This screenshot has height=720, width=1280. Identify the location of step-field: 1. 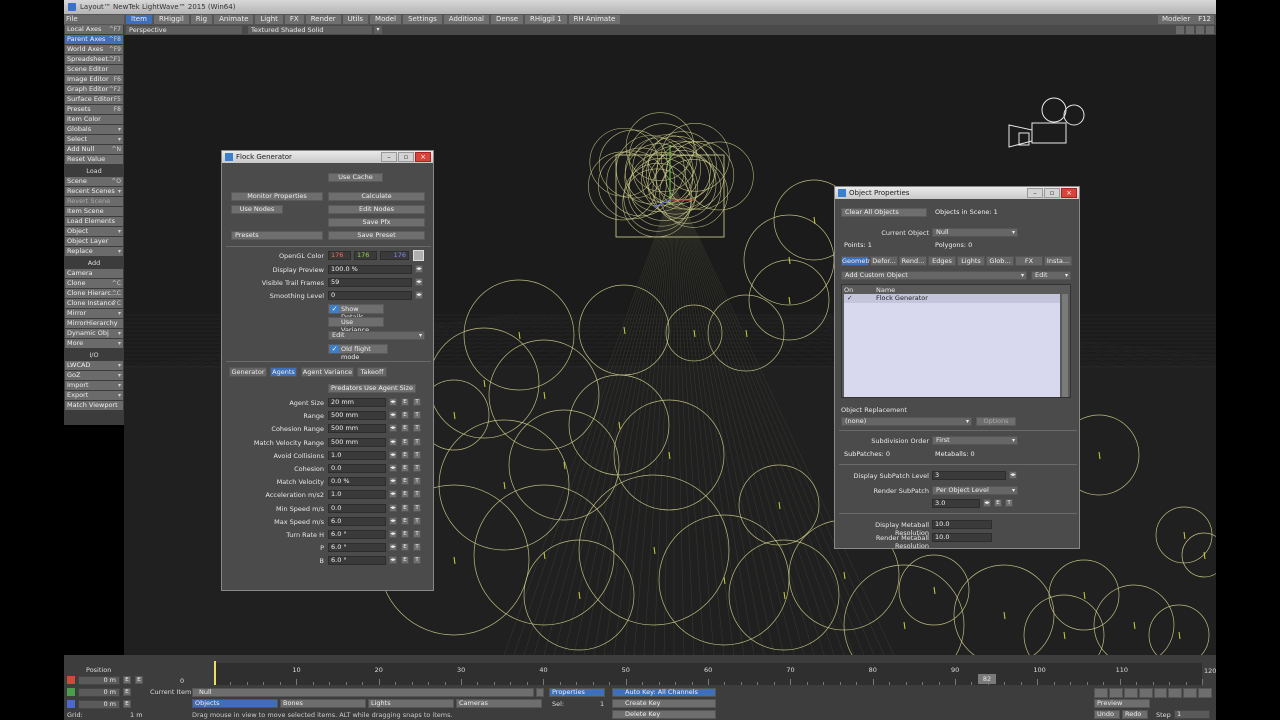
(1192, 714).